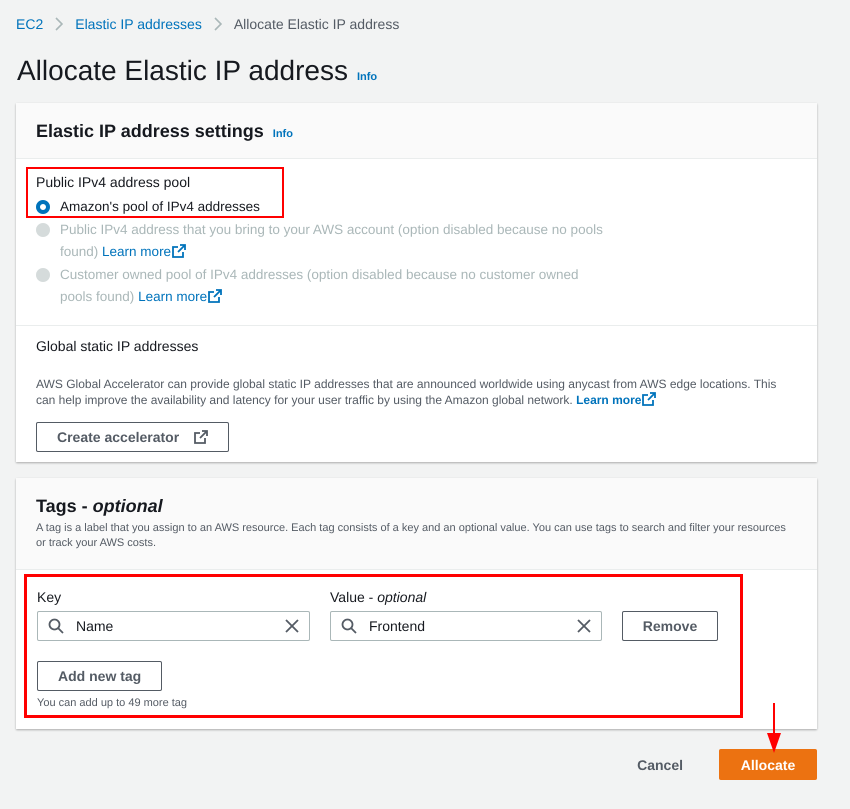 Image resolution: width=850 pixels, height=809 pixels. I want to click on hint-text: You can add up to 49 more tag, so click(112, 703).